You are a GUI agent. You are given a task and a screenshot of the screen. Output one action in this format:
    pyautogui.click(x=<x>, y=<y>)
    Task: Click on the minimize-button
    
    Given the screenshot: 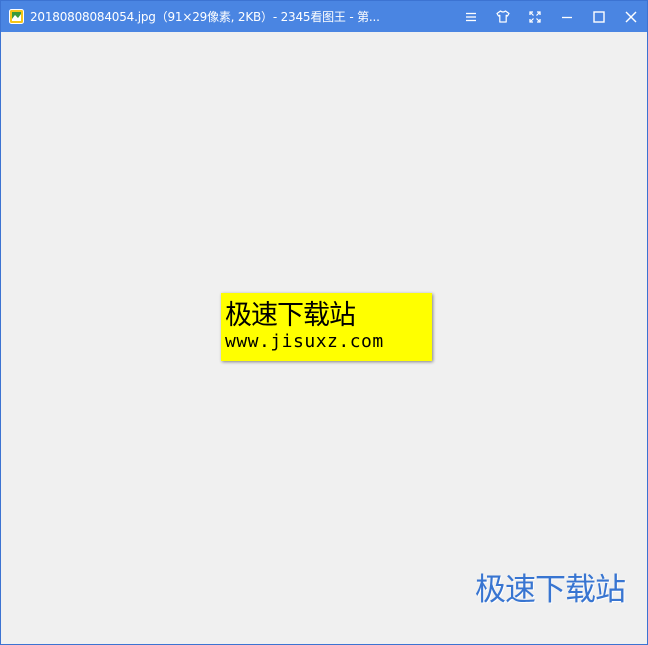 What is the action you would take?
    pyautogui.click(x=567, y=16)
    